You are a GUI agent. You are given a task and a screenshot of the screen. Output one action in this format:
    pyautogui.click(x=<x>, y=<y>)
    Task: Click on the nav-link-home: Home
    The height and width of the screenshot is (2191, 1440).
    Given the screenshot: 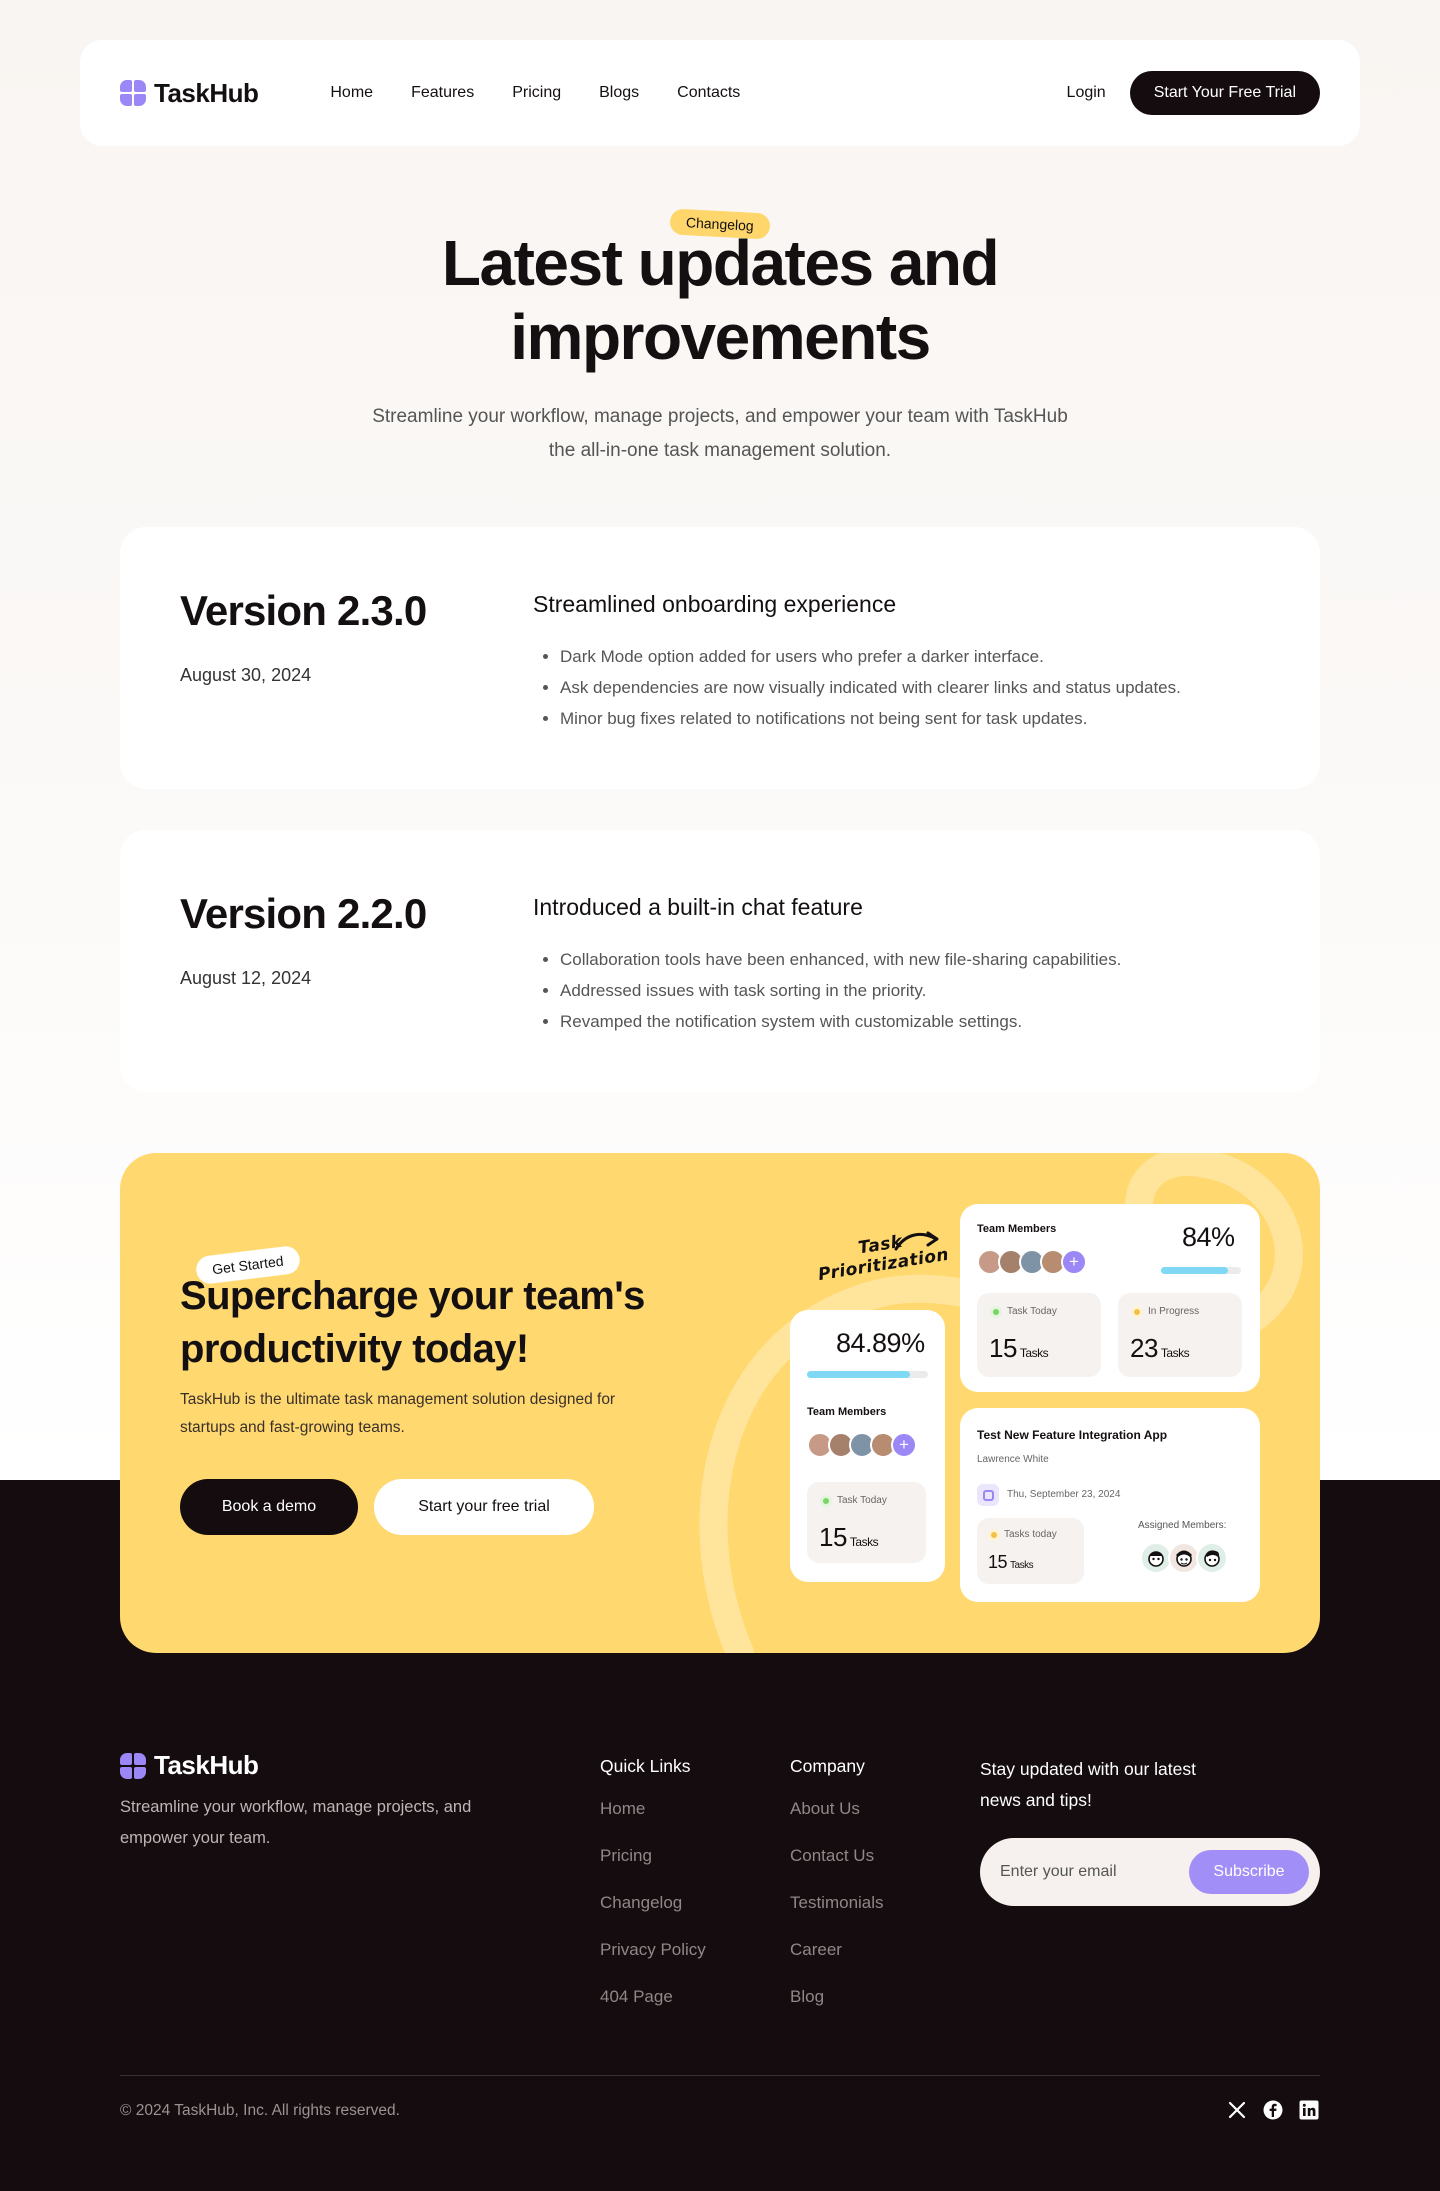 What is the action you would take?
    pyautogui.click(x=351, y=93)
    